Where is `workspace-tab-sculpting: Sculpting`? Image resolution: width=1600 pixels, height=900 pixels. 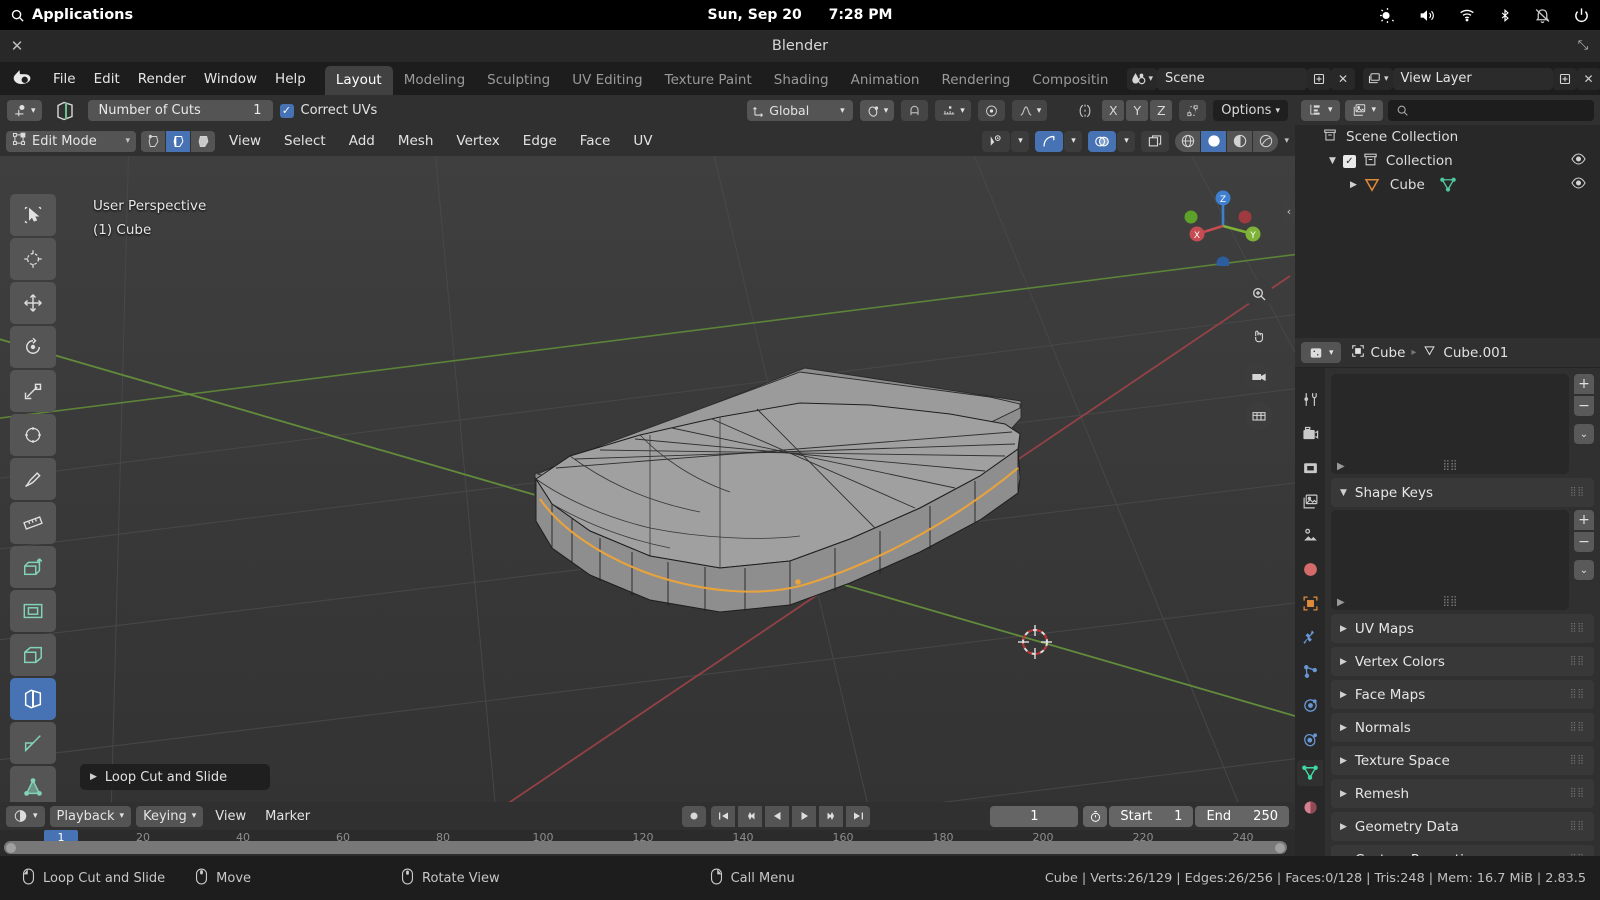
workspace-tab-sculpting: Sculpting is located at coordinates (518, 80).